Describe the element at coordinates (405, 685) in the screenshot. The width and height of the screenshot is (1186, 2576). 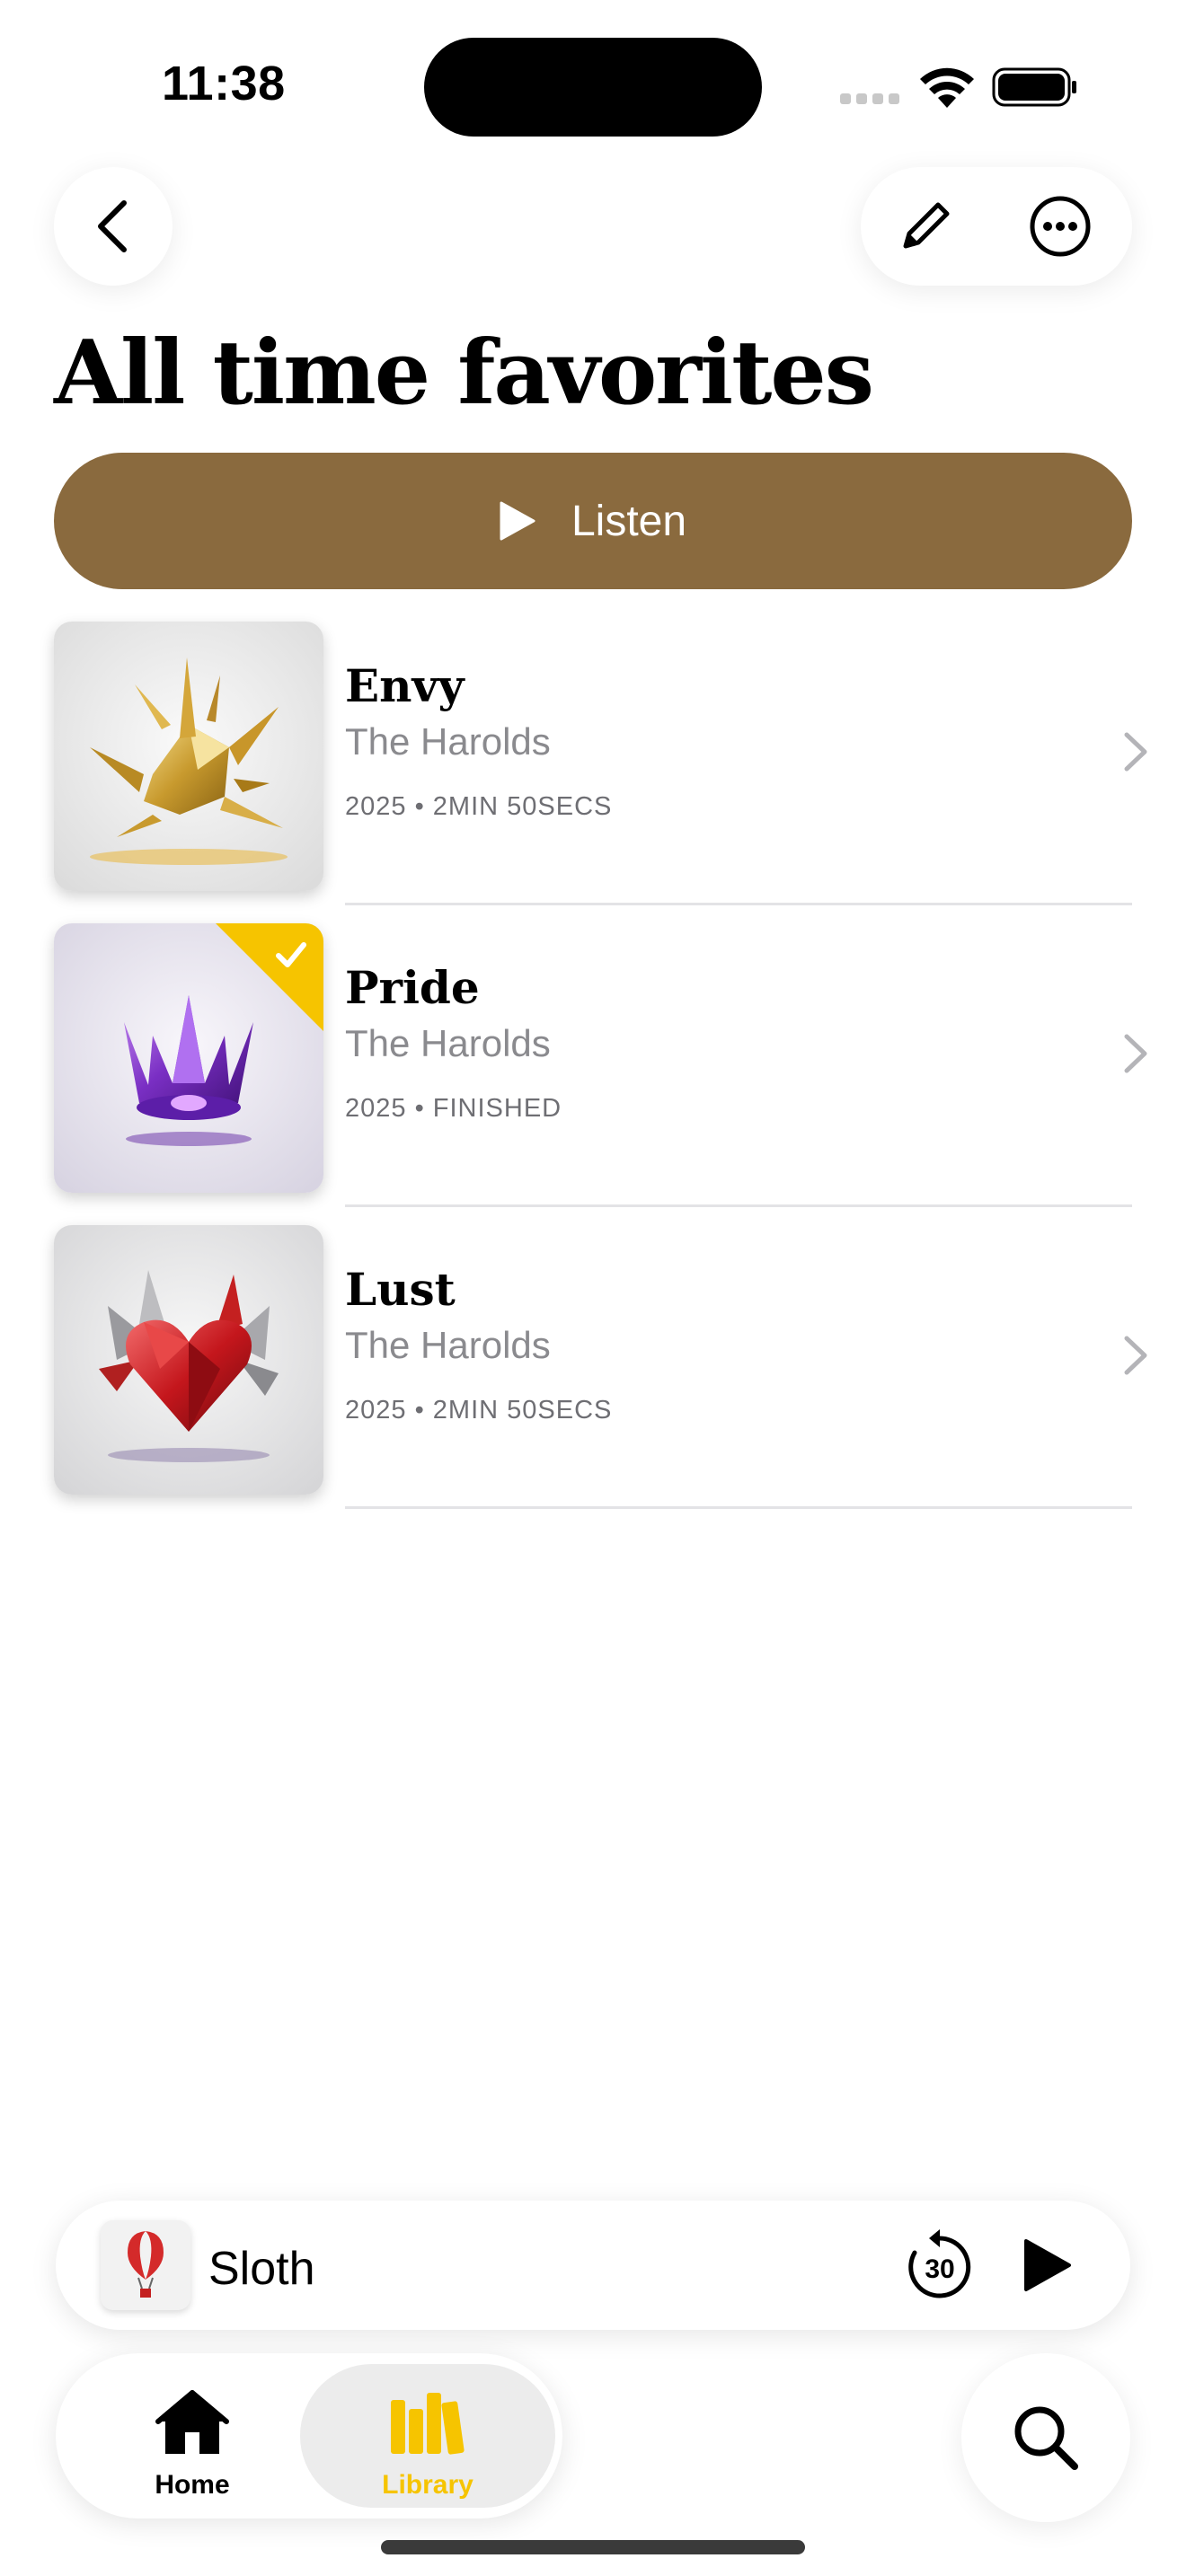
I see `track-title: Envy` at that location.